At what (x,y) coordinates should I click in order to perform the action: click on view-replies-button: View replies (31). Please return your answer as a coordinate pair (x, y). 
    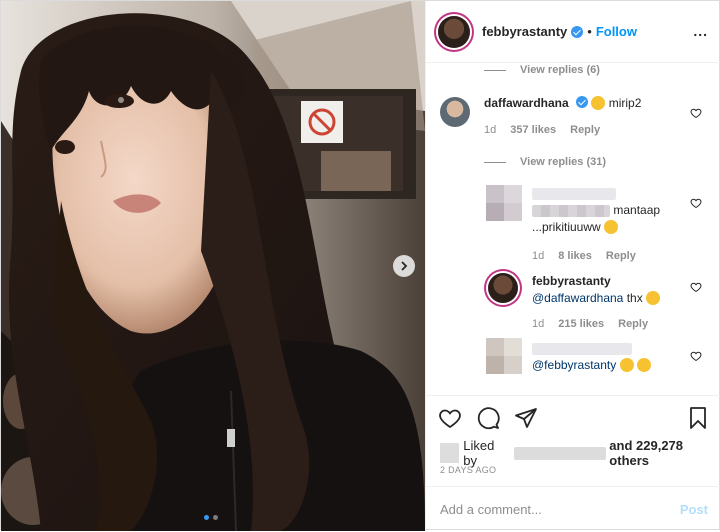
    Looking at the image, I should click on (545, 162).